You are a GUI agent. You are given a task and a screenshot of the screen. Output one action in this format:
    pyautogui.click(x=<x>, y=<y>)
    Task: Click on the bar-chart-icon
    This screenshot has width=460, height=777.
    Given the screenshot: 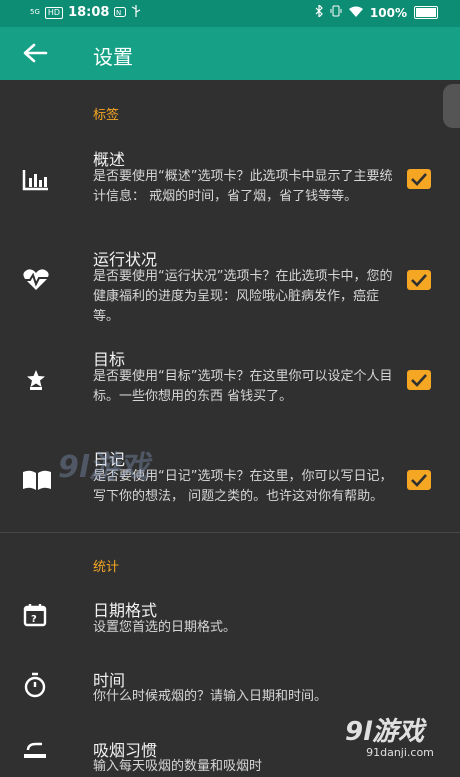 What is the action you would take?
    pyautogui.click(x=36, y=182)
    